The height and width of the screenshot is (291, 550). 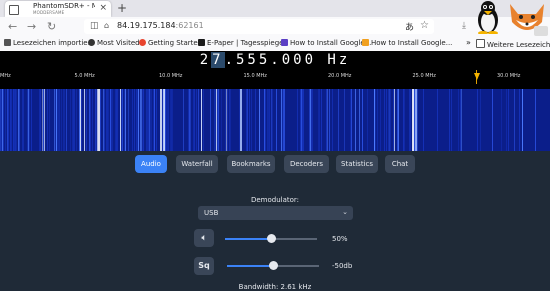 I want to click on download-icon: ⤓, so click(x=464, y=26).